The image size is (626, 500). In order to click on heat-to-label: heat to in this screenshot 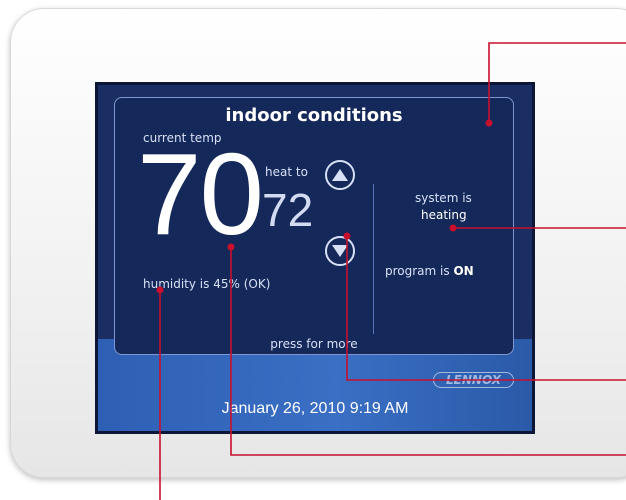, I will do `click(286, 172)`.